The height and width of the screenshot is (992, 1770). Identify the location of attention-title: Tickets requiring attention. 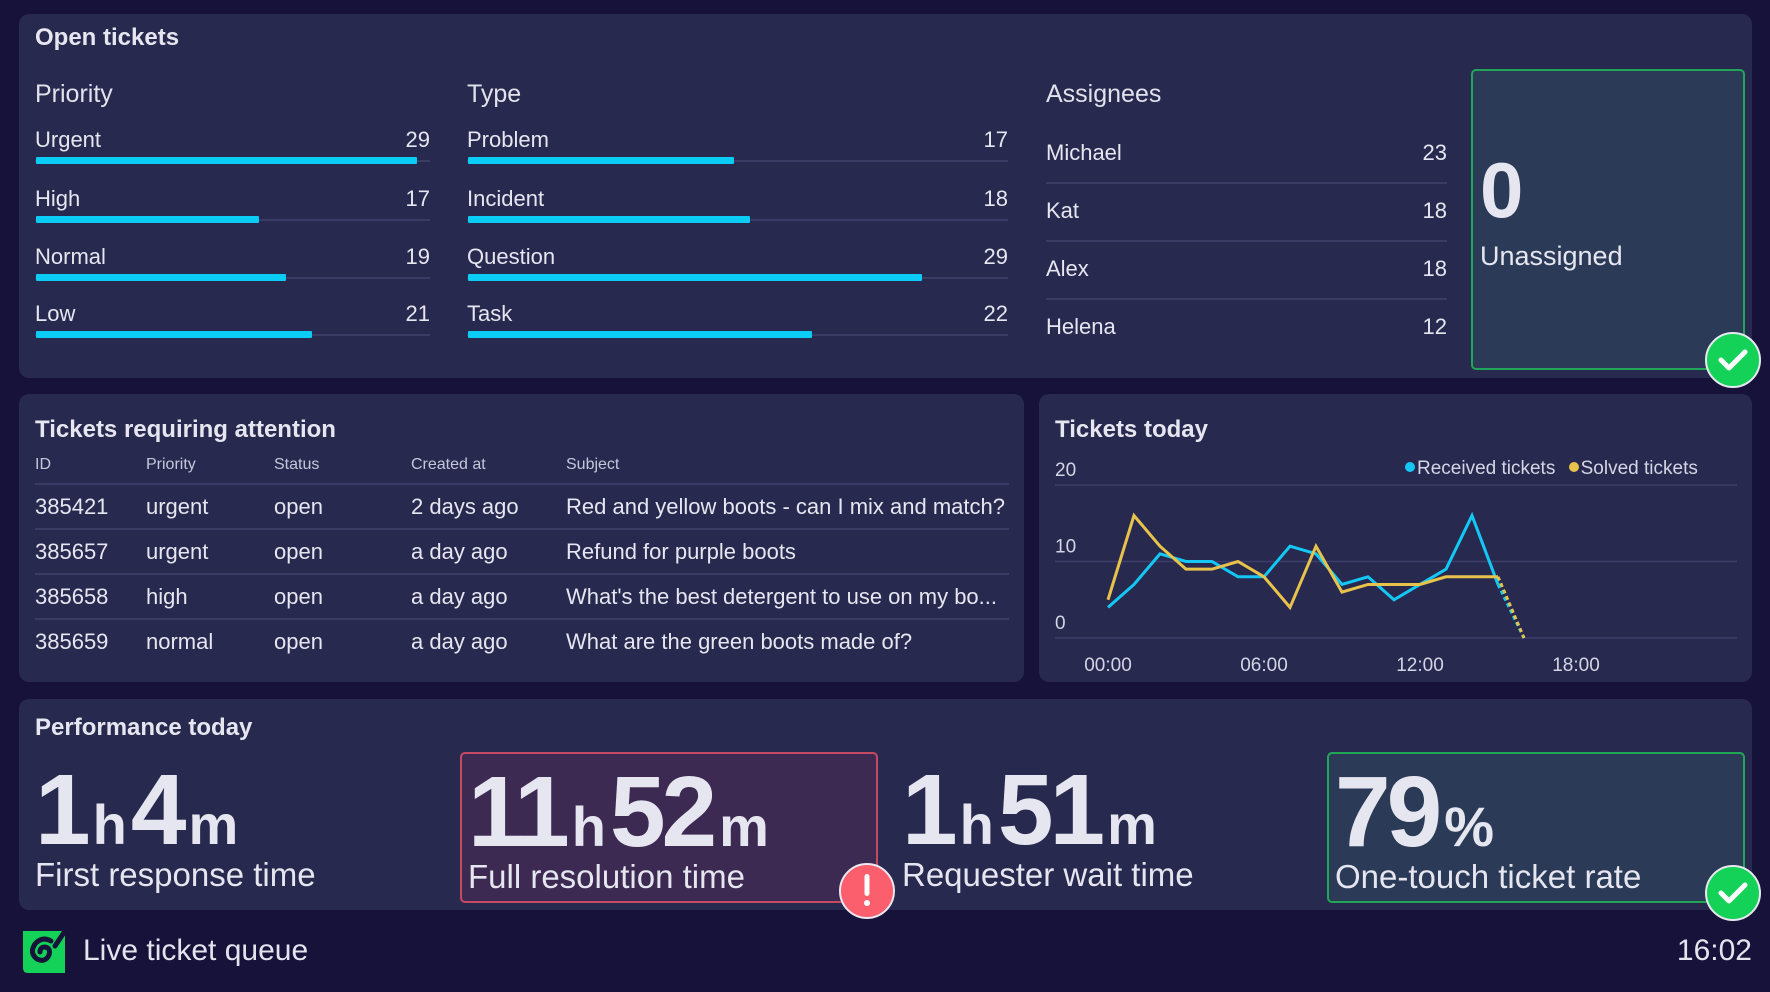
(185, 429).